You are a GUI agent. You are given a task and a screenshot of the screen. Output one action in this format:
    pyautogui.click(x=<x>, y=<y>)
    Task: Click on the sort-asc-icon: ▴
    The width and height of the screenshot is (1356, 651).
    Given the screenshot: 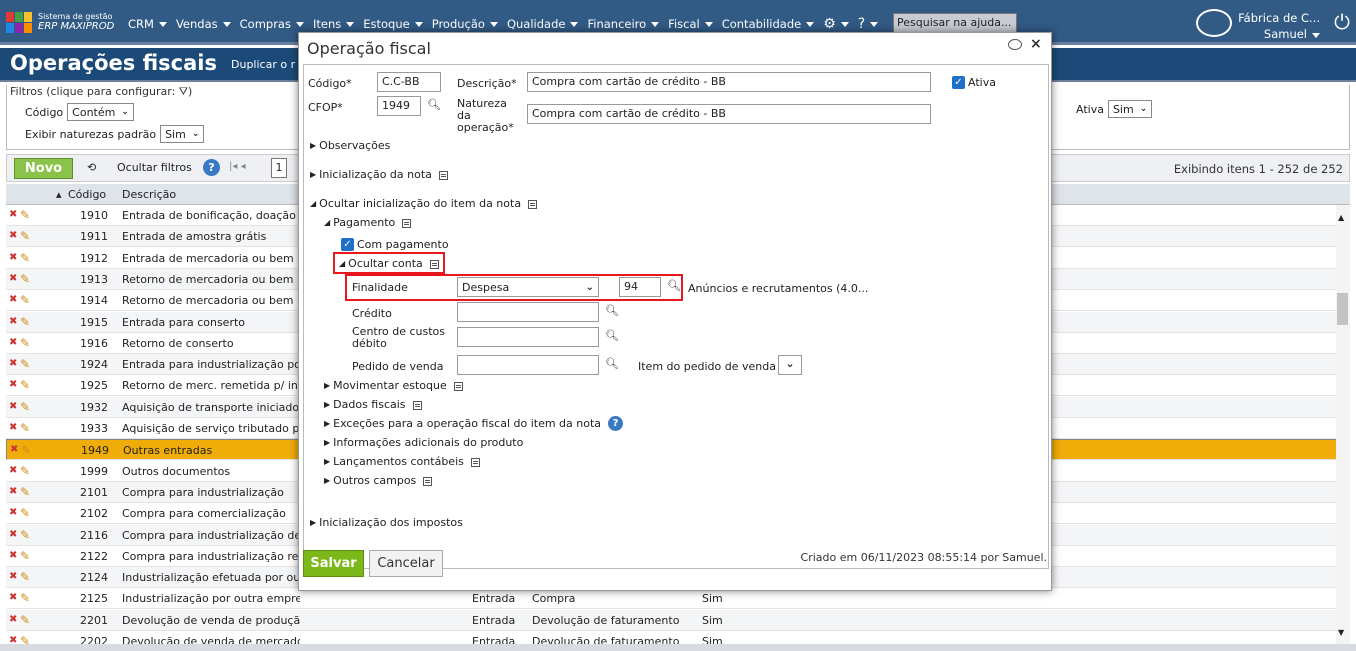 What is the action you would take?
    pyautogui.click(x=59, y=194)
    